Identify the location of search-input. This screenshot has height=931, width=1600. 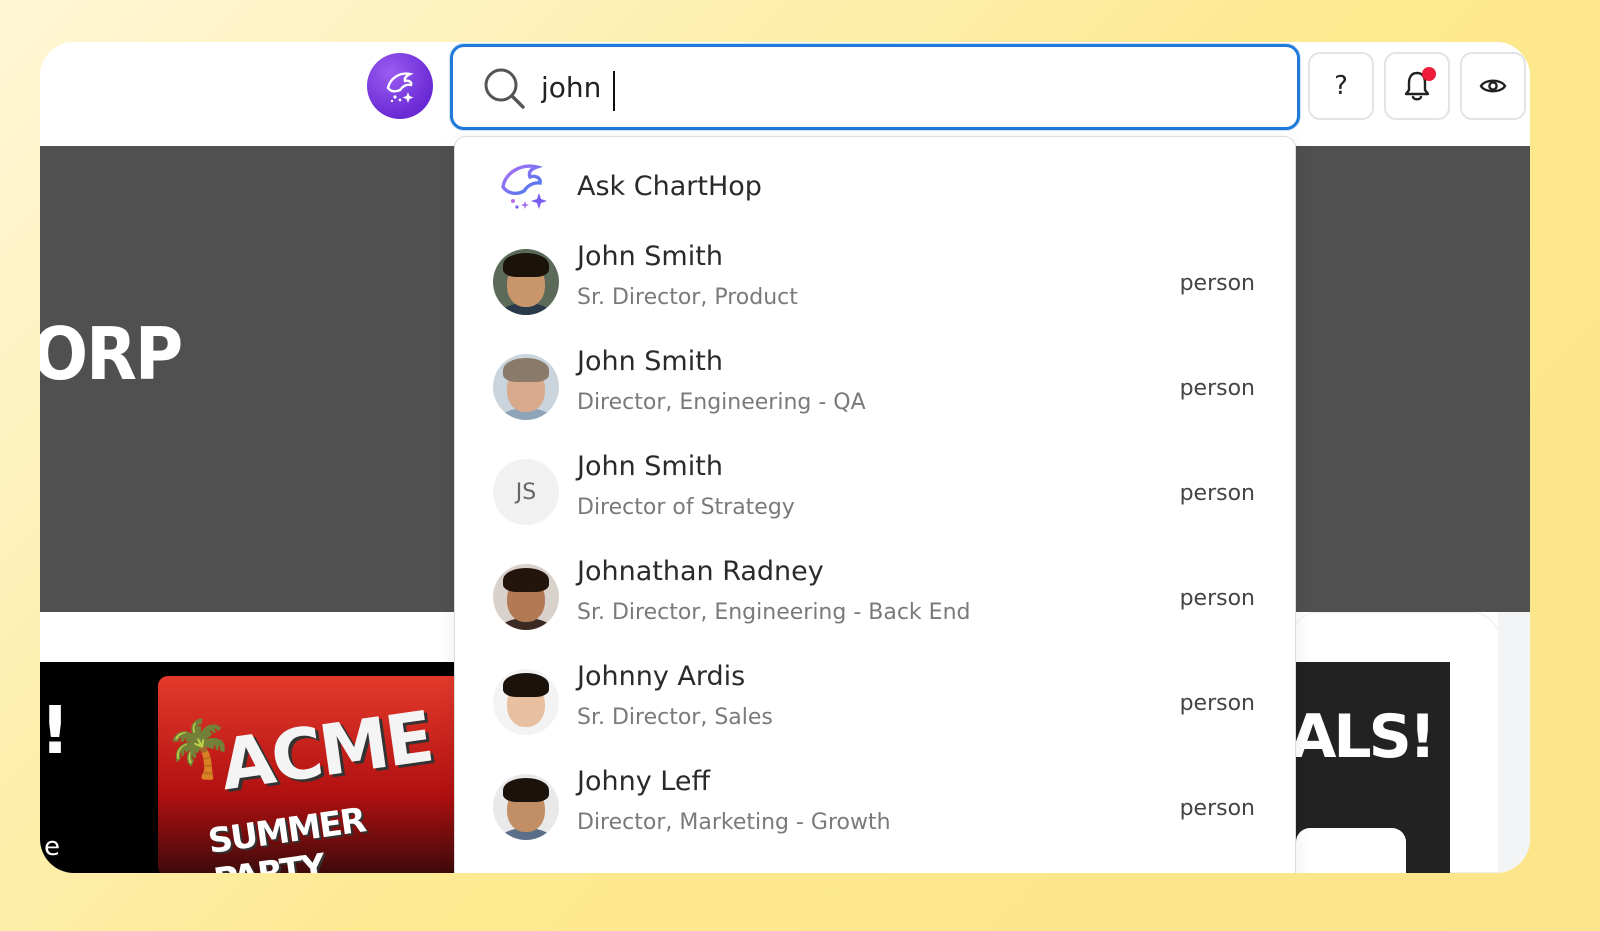
(891, 87).